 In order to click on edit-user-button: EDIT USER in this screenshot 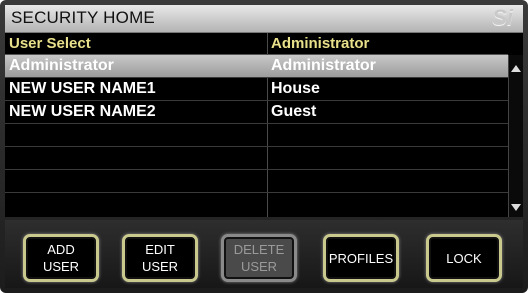, I will do `click(160, 258)`.